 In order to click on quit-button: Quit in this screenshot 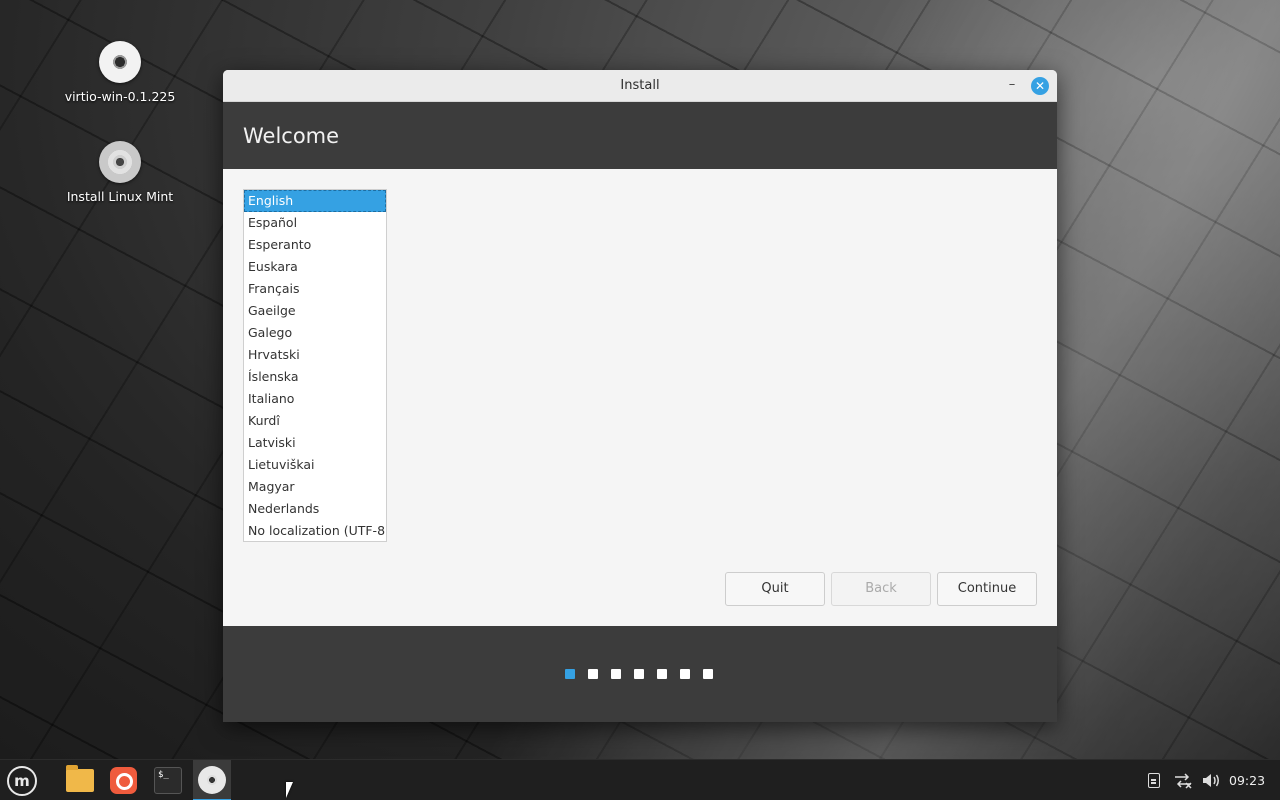, I will do `click(775, 589)`.